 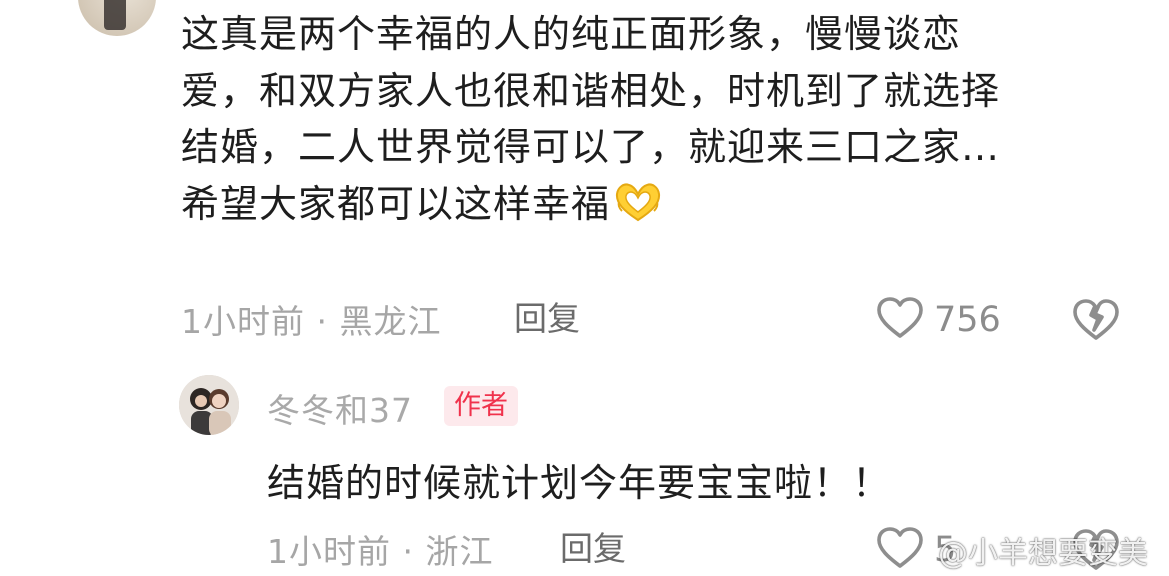 I want to click on author-badge: 作者, so click(x=481, y=406).